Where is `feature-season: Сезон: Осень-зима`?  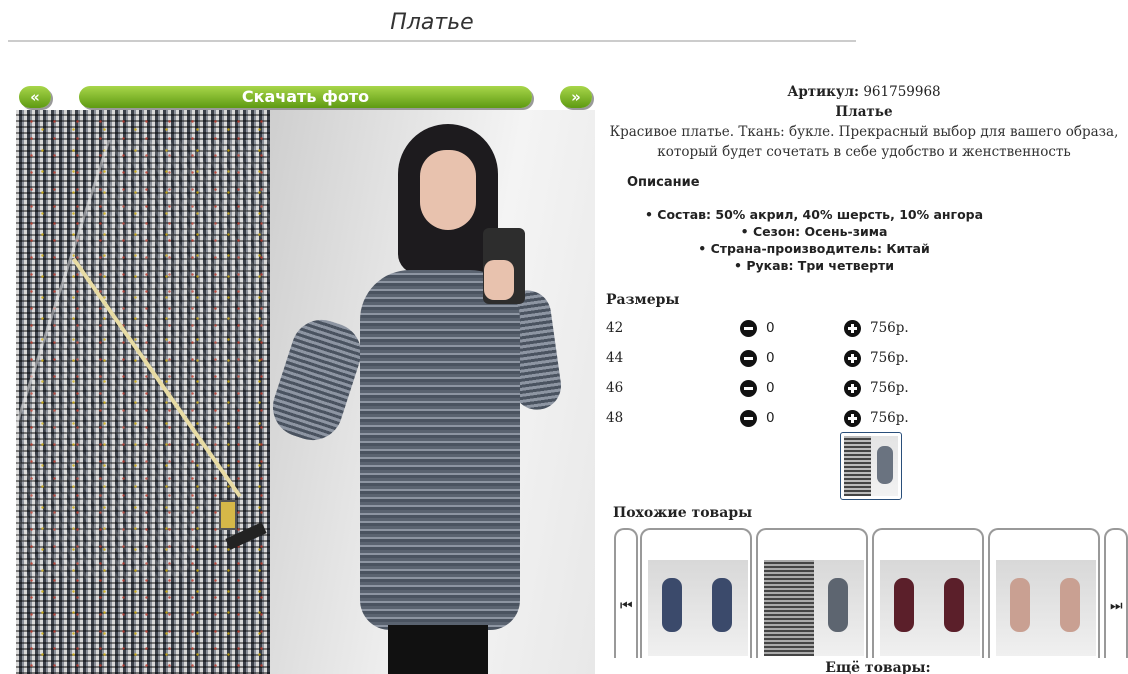 feature-season: Сезон: Осень-зима is located at coordinates (814, 231).